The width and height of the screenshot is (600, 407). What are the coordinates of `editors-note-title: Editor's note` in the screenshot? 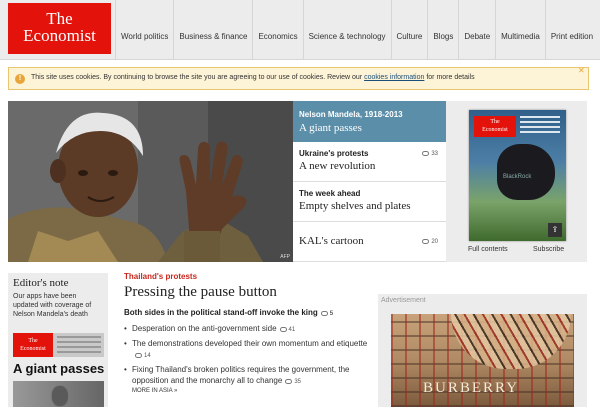 It's located at (41, 283).